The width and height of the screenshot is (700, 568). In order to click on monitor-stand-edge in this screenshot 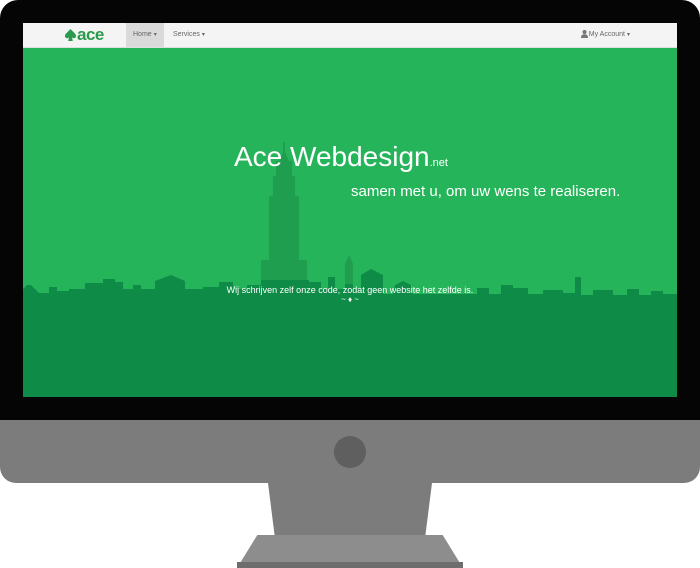, I will do `click(350, 565)`.